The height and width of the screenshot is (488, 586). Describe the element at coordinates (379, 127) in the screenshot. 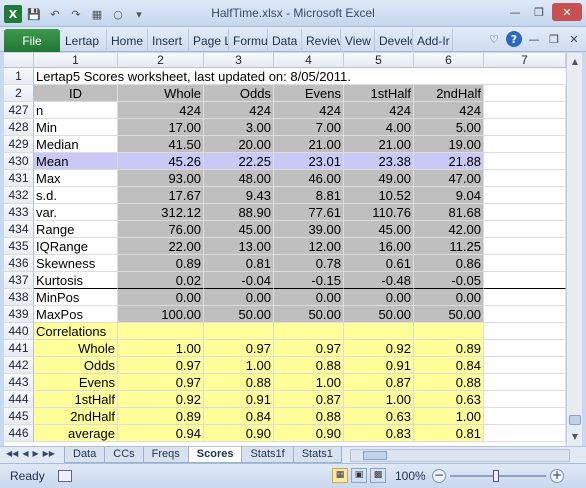

I see `stat-value-cell: 4.00` at that location.